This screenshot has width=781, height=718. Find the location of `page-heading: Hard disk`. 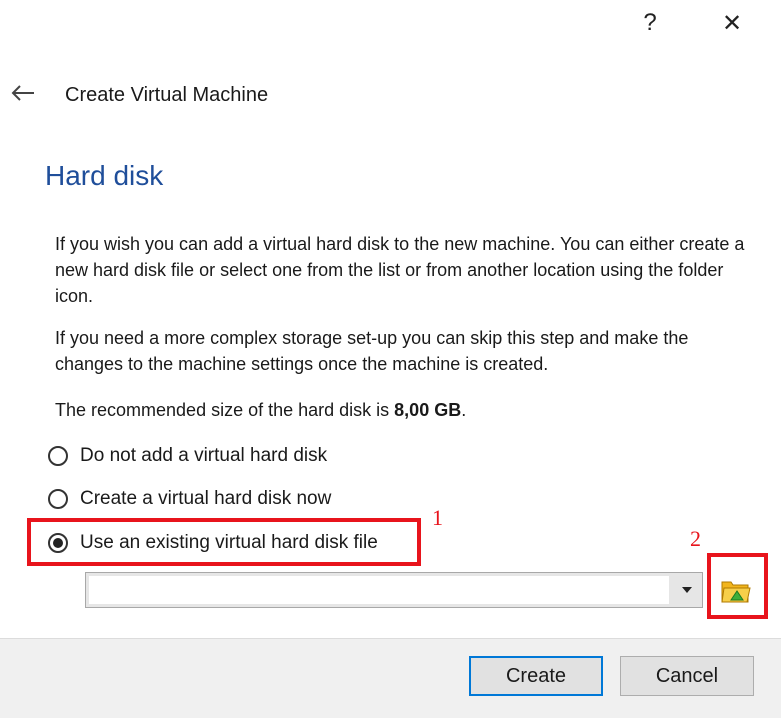

page-heading: Hard disk is located at coordinates (104, 175).